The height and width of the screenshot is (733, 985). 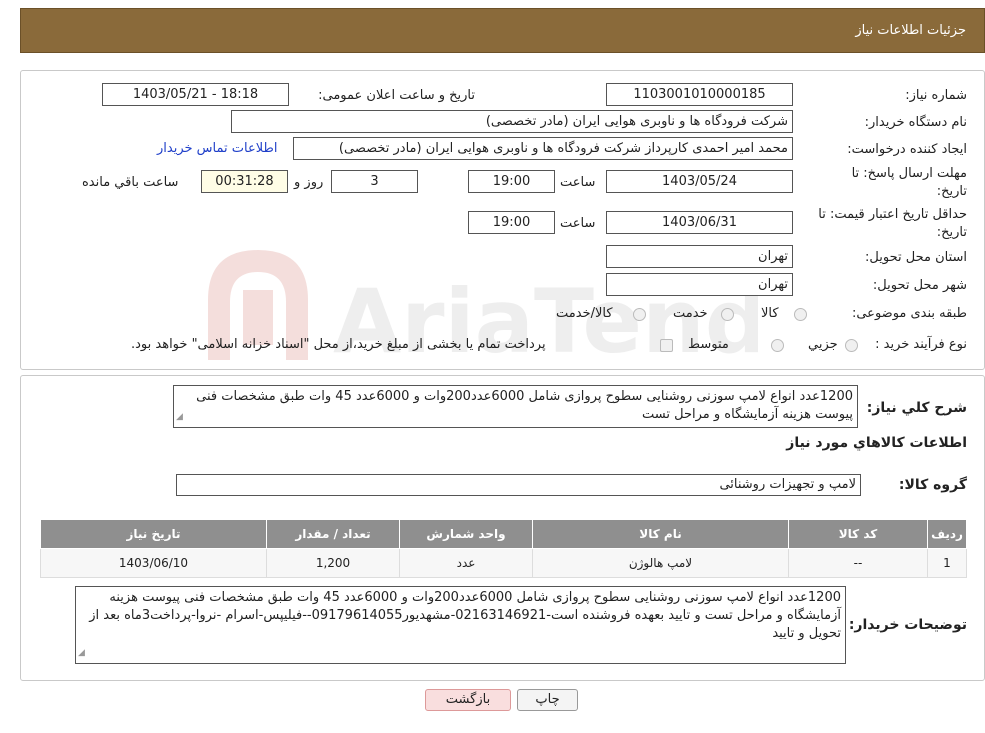 I want to click on announce-label: تاریخ و ساعت اعلان عمومی:, so click(x=396, y=95).